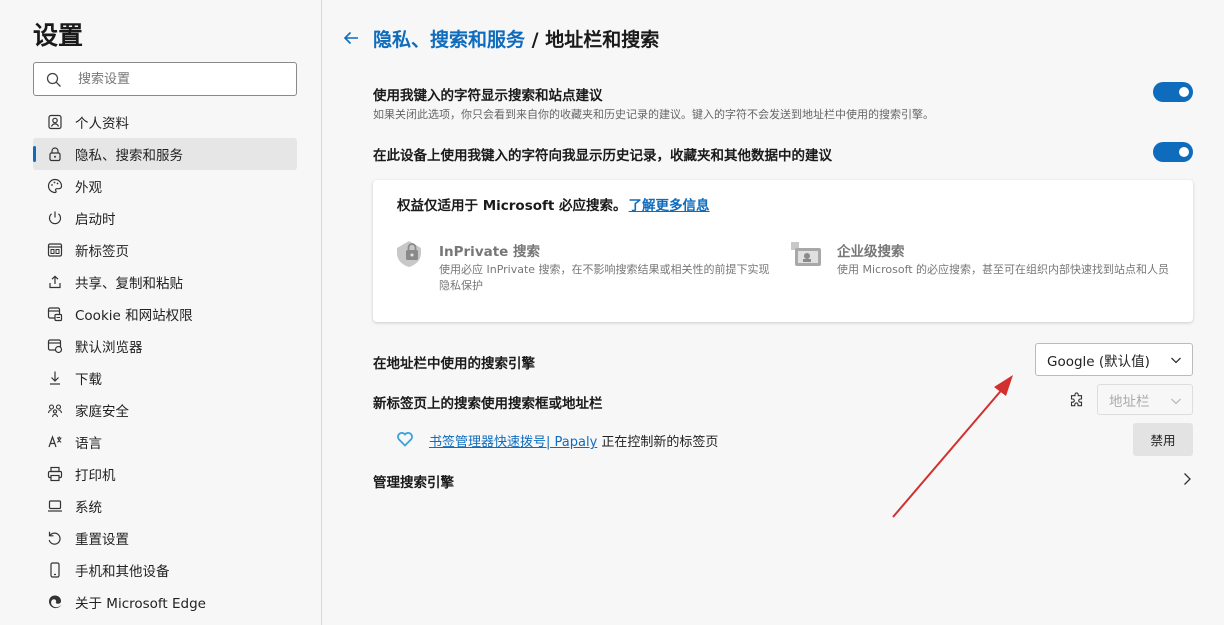 Image resolution: width=1224 pixels, height=625 pixels. What do you see at coordinates (449, 40) in the screenshot?
I see `breadcrumb-parent-link: 隐私、搜索和服务` at bounding box center [449, 40].